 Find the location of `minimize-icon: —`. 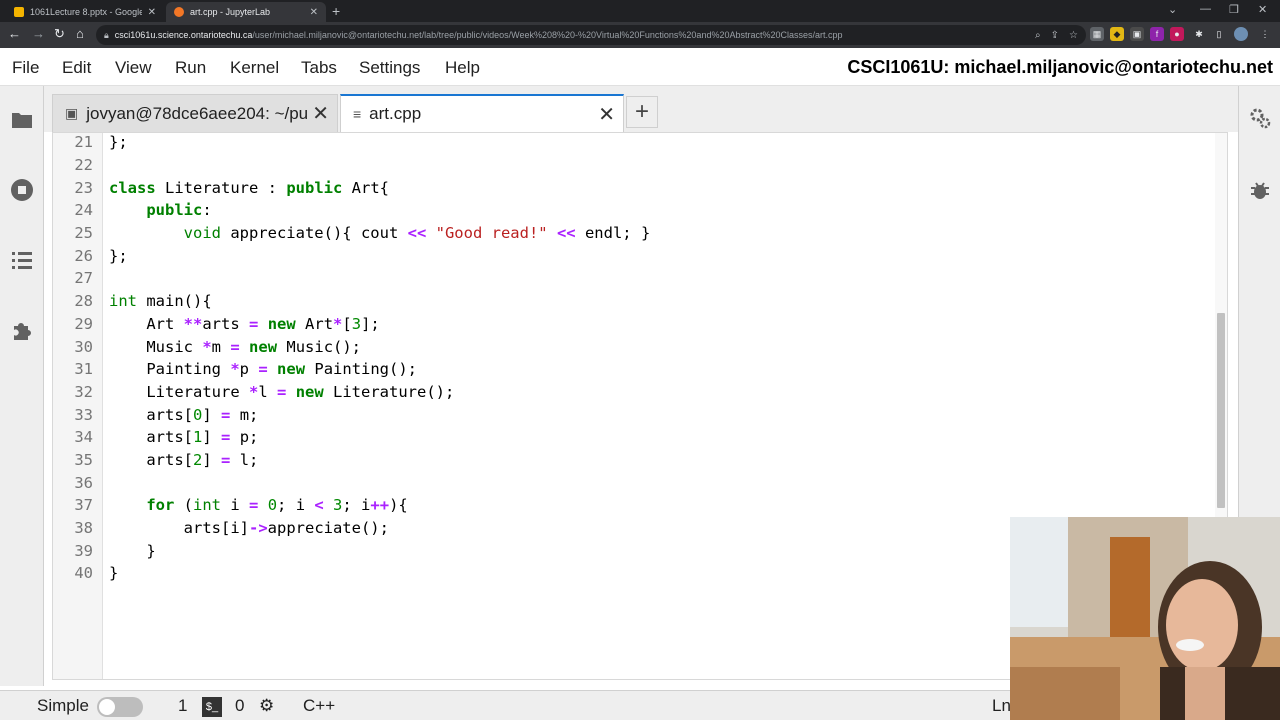

minimize-icon: — is located at coordinates (1205, 9).